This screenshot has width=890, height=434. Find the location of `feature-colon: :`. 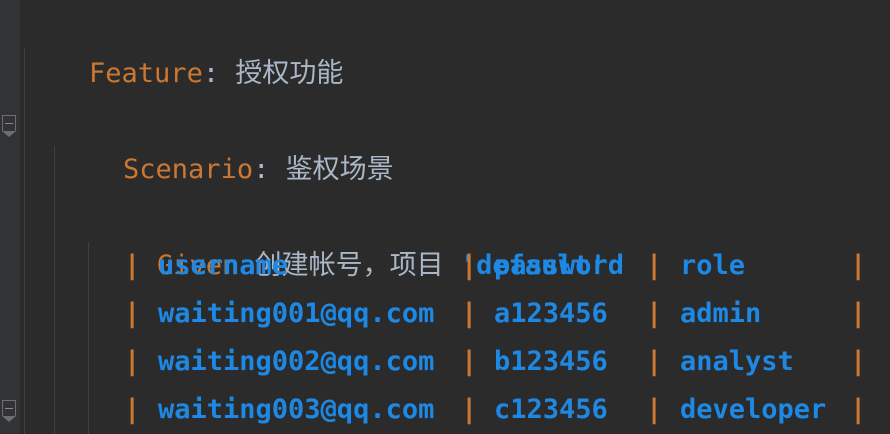

feature-colon: : is located at coordinates (211, 73).